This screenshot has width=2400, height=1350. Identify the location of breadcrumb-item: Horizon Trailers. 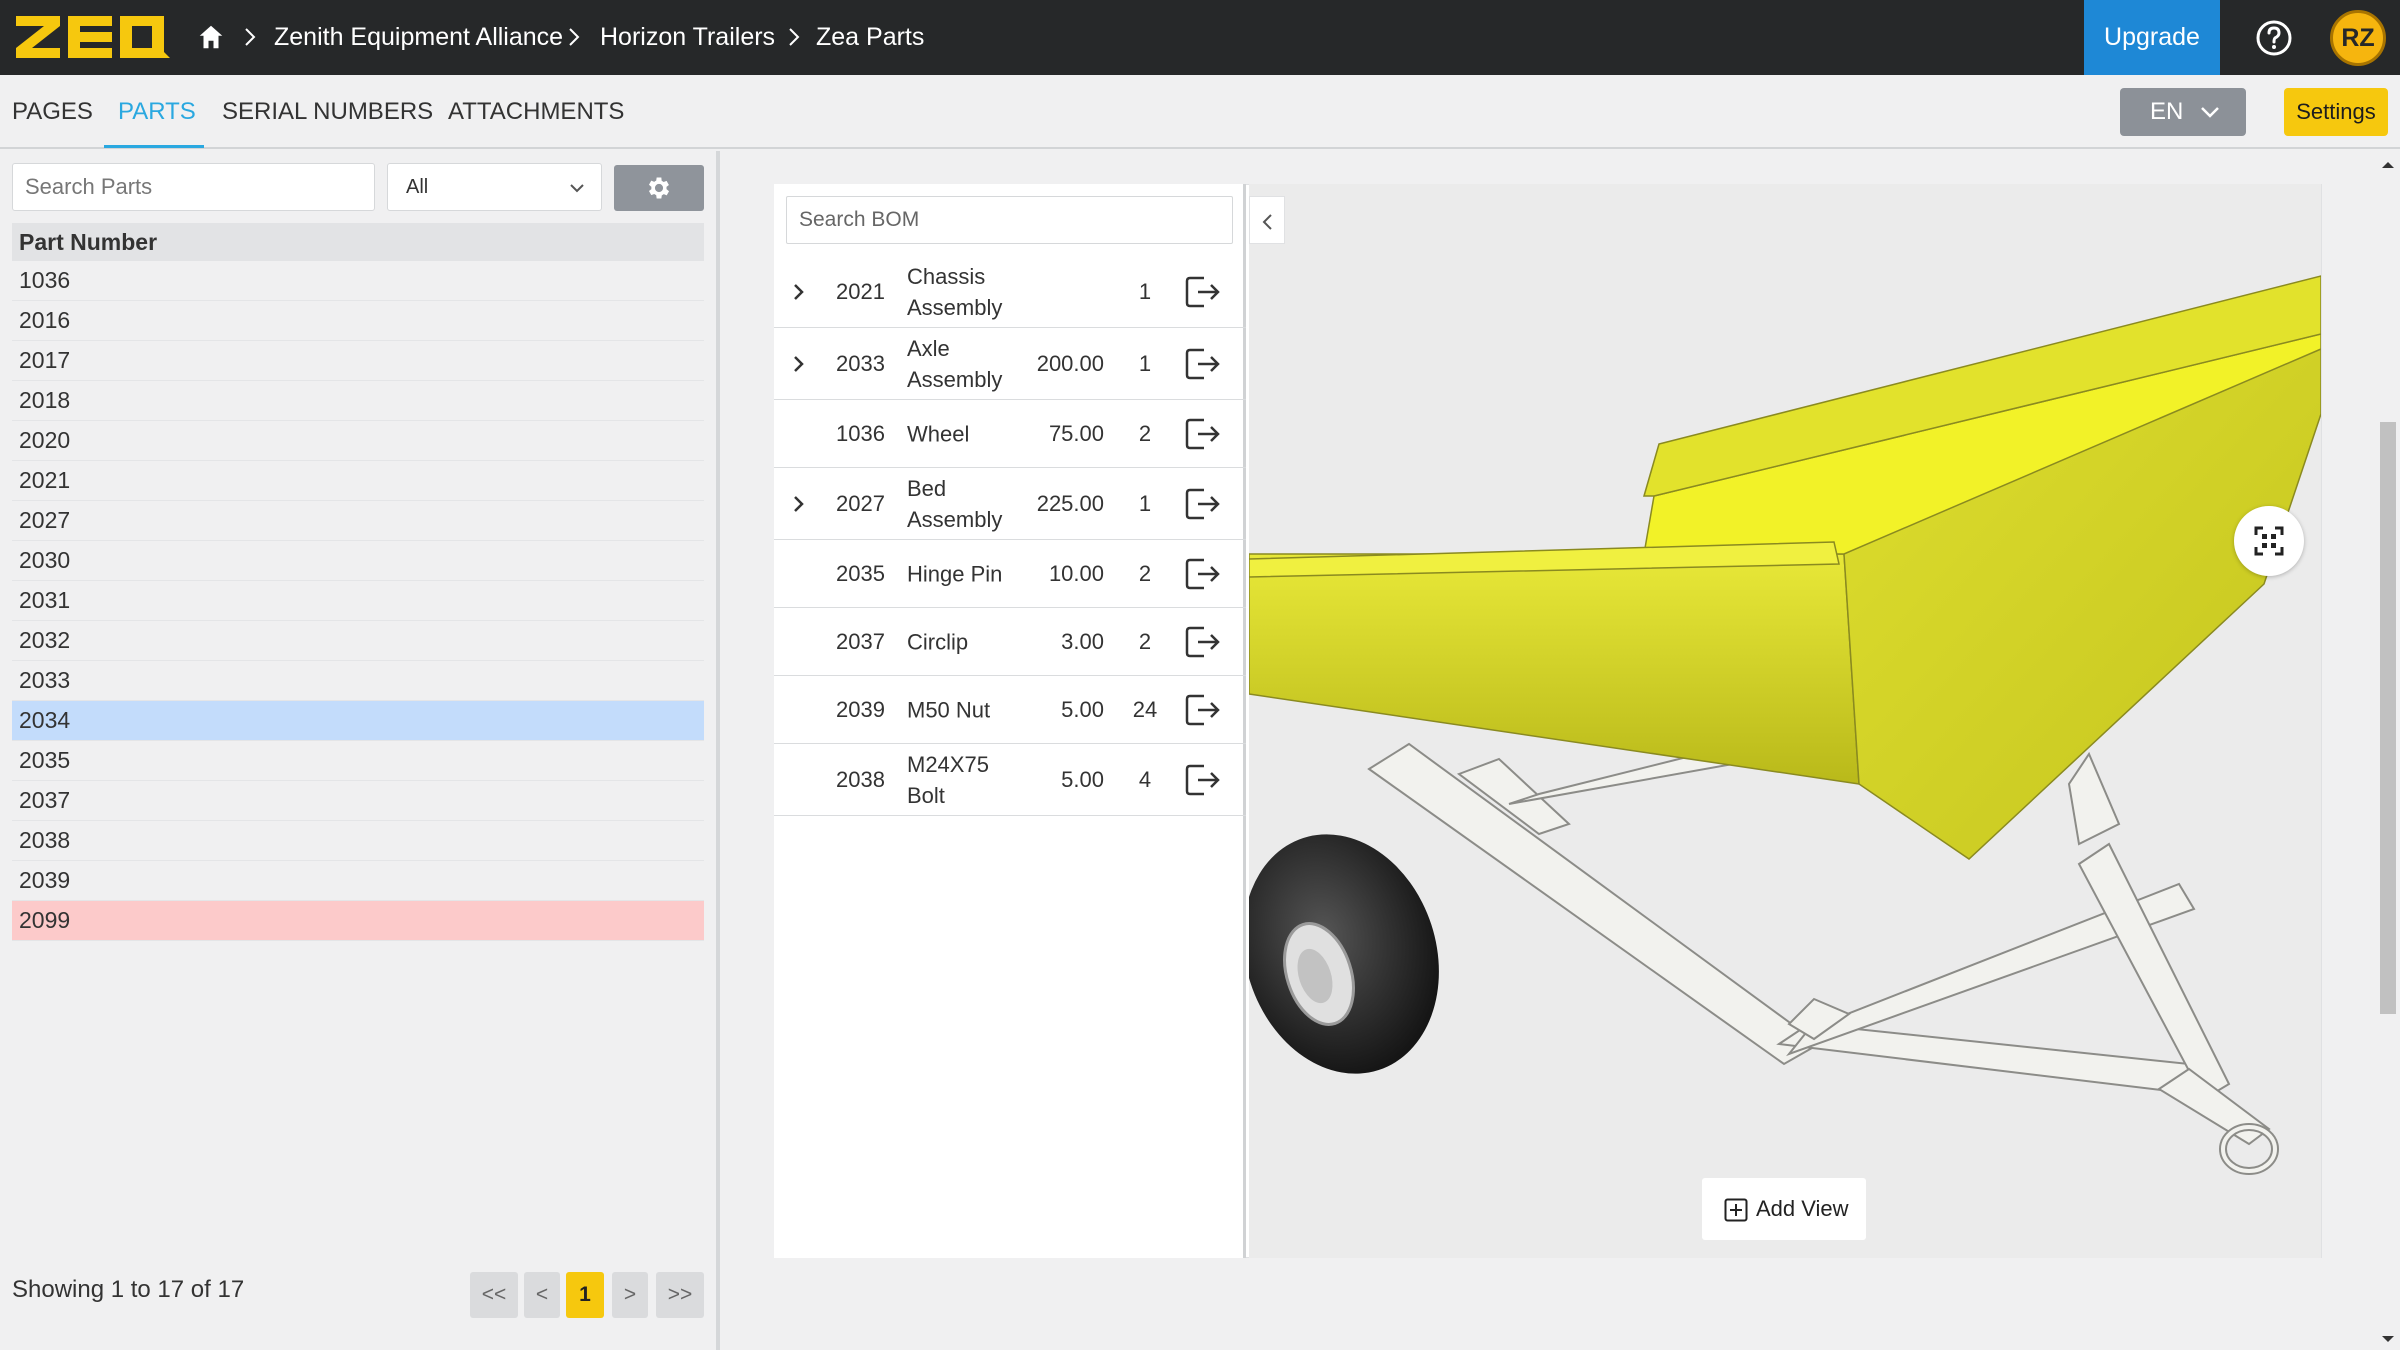
(687, 37).